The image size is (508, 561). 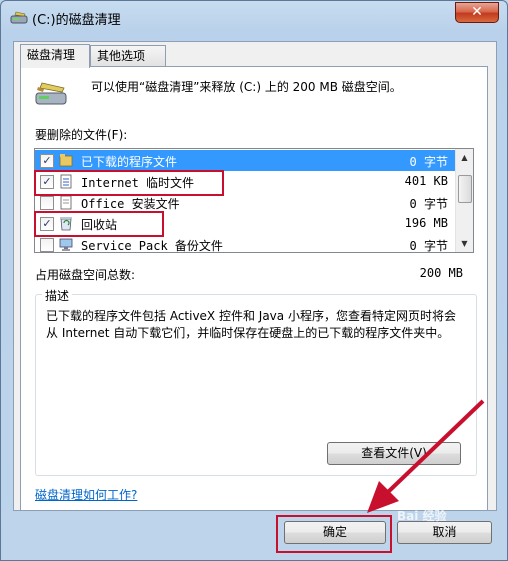 I want to click on files-to-delete-label: 要删除的文件(F):, so click(x=81, y=135).